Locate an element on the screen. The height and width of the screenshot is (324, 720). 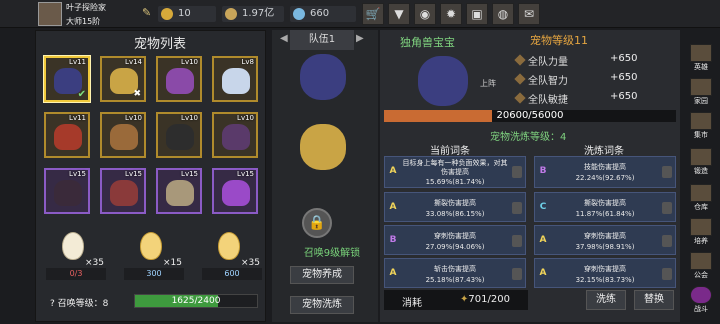
summon-level: ? 召唤等级：8 is located at coordinates (79, 304).